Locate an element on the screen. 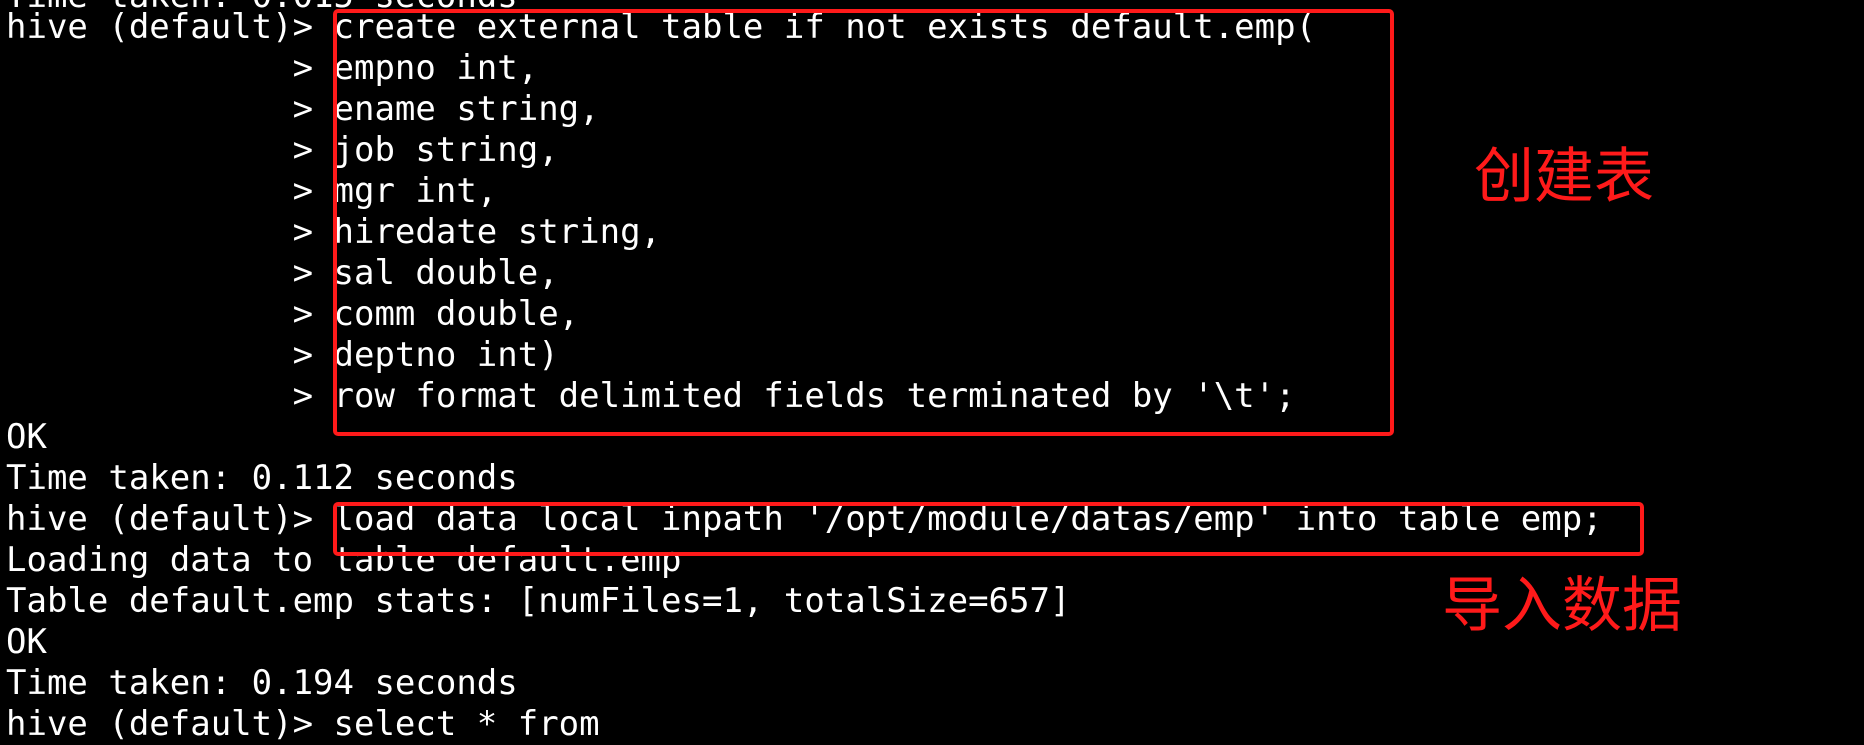 The image size is (1864, 745). terminal-line: Time taken: 0.194 seconds is located at coordinates (262, 683).